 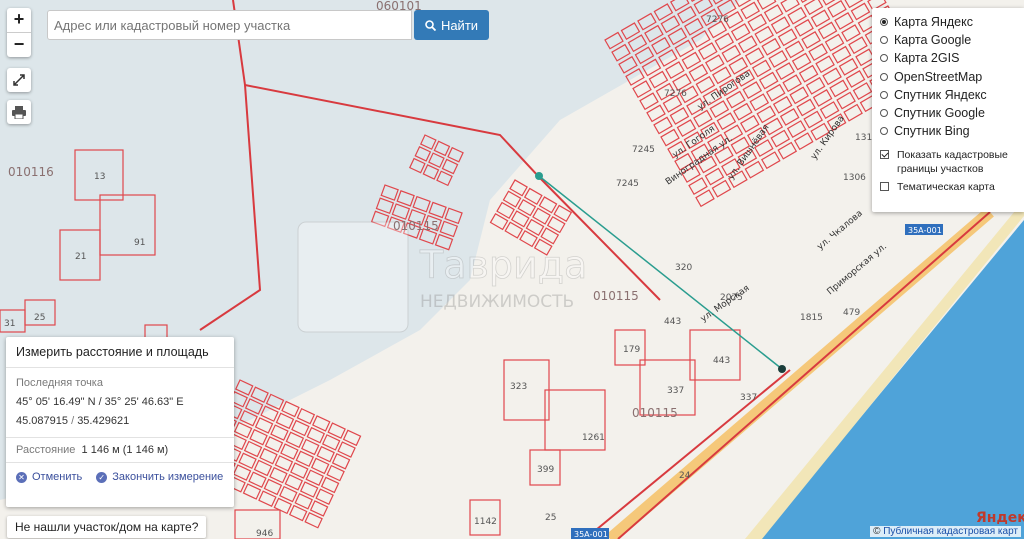 What do you see at coordinates (21, 477) in the screenshot?
I see `close-circle-icon: ✕` at bounding box center [21, 477].